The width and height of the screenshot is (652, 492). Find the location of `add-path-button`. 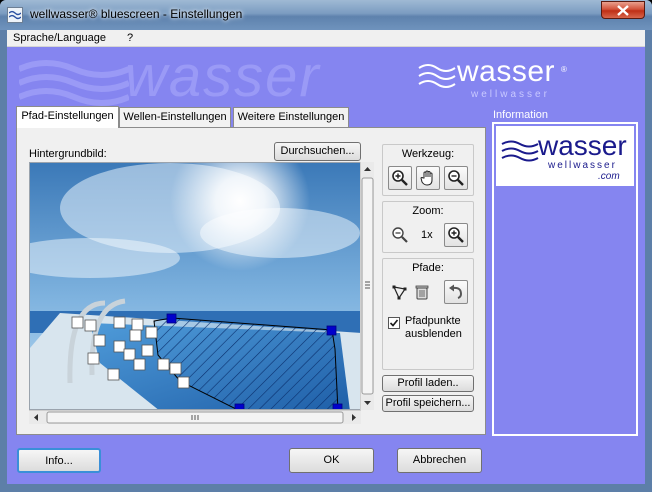

add-path-button is located at coordinates (400, 292).